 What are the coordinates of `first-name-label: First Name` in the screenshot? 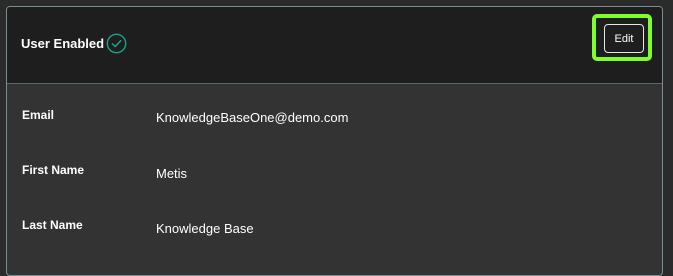 It's located at (53, 170).